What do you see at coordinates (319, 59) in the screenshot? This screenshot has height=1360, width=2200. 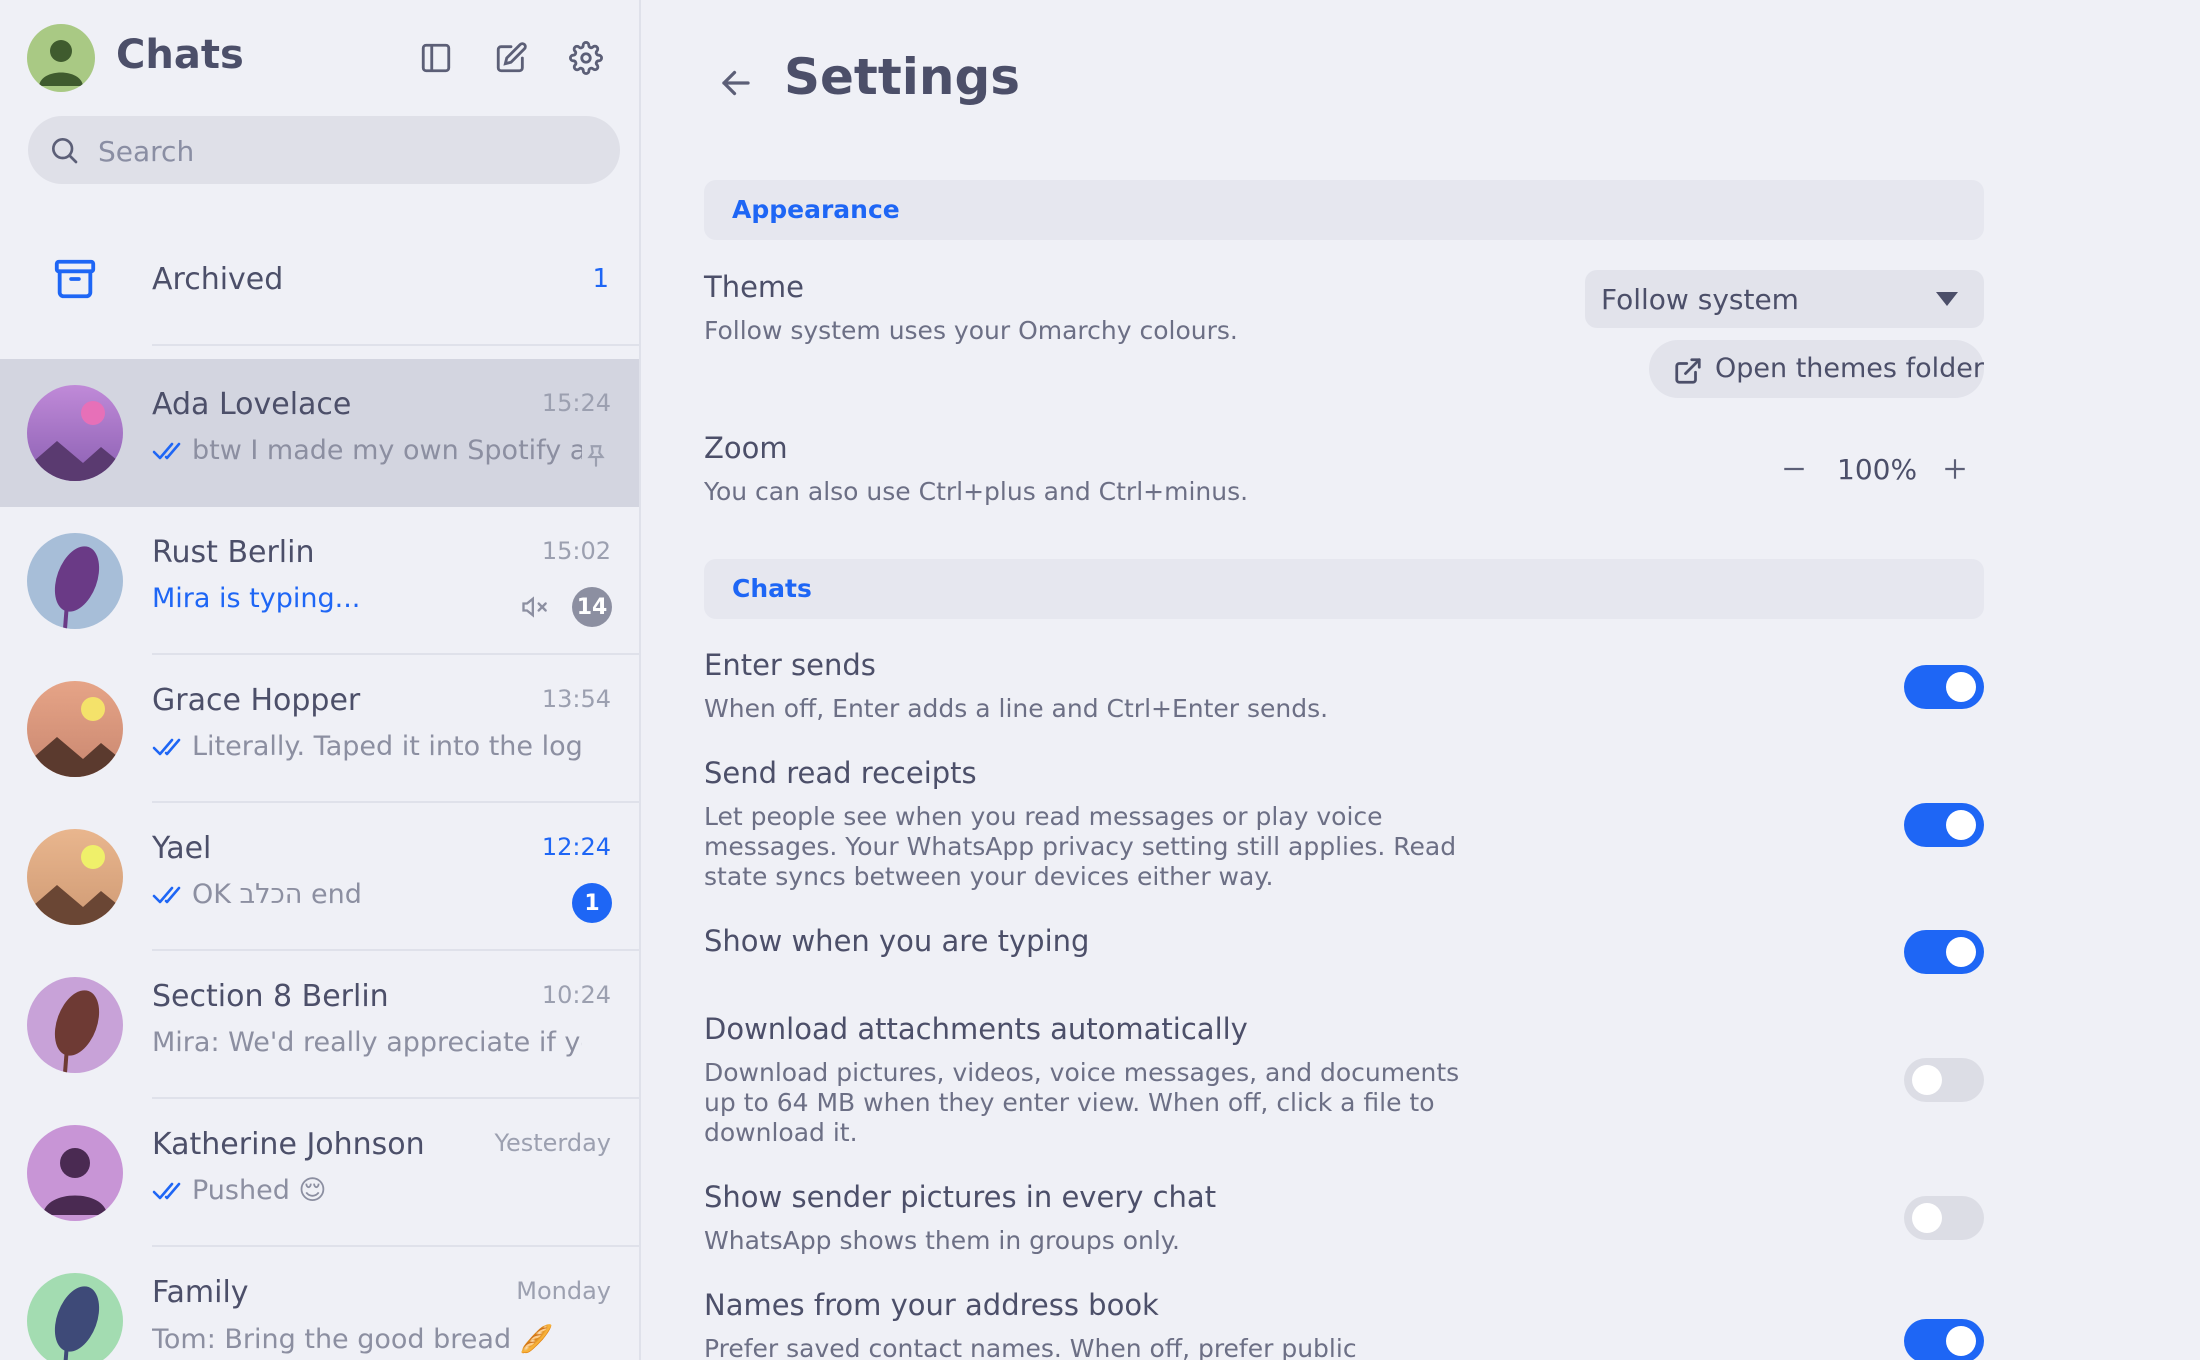 I see `sidebar-header: Chats` at bounding box center [319, 59].